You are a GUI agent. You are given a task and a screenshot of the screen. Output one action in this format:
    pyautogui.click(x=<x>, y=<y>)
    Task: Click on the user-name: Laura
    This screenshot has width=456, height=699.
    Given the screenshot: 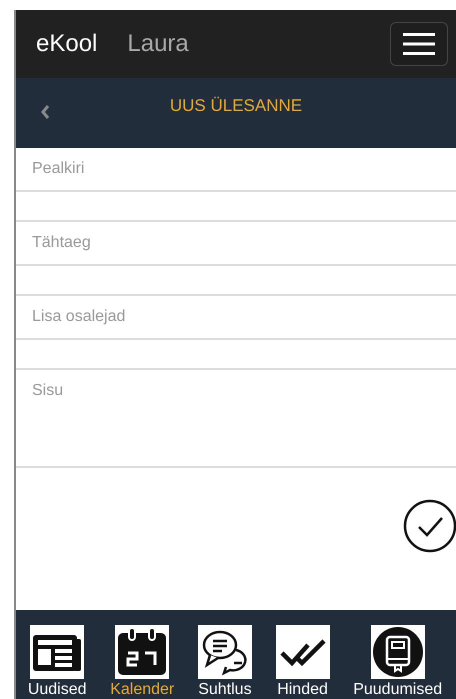 What is the action you would take?
    pyautogui.click(x=158, y=44)
    